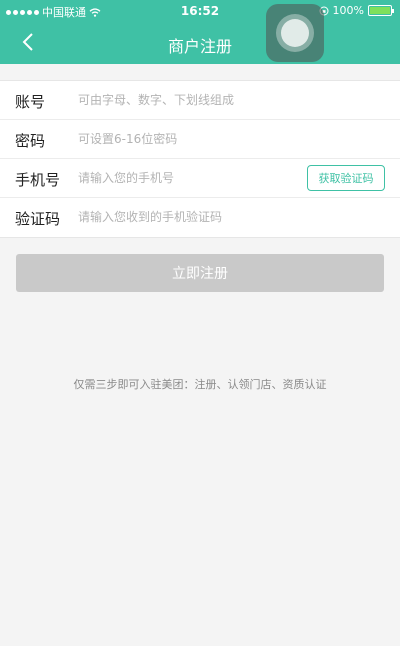 Image resolution: width=400 pixels, height=646 pixels. I want to click on account-row: 账号, so click(200, 100).